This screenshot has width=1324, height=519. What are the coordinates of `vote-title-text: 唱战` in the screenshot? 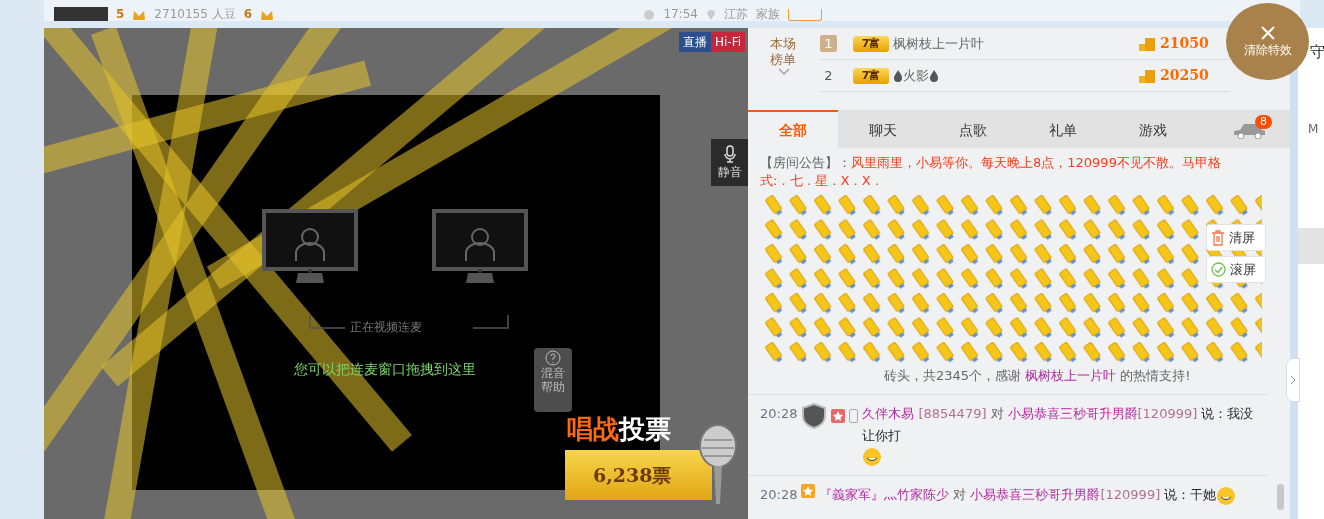 It's located at (593, 429).